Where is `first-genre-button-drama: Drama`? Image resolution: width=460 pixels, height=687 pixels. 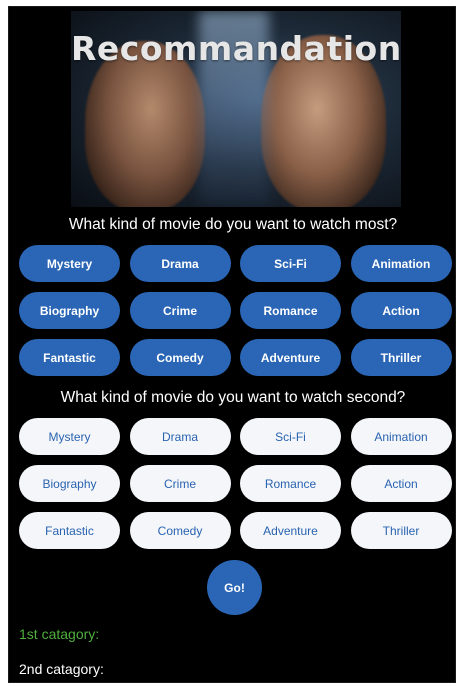
first-genre-button-drama: Drama is located at coordinates (180, 263).